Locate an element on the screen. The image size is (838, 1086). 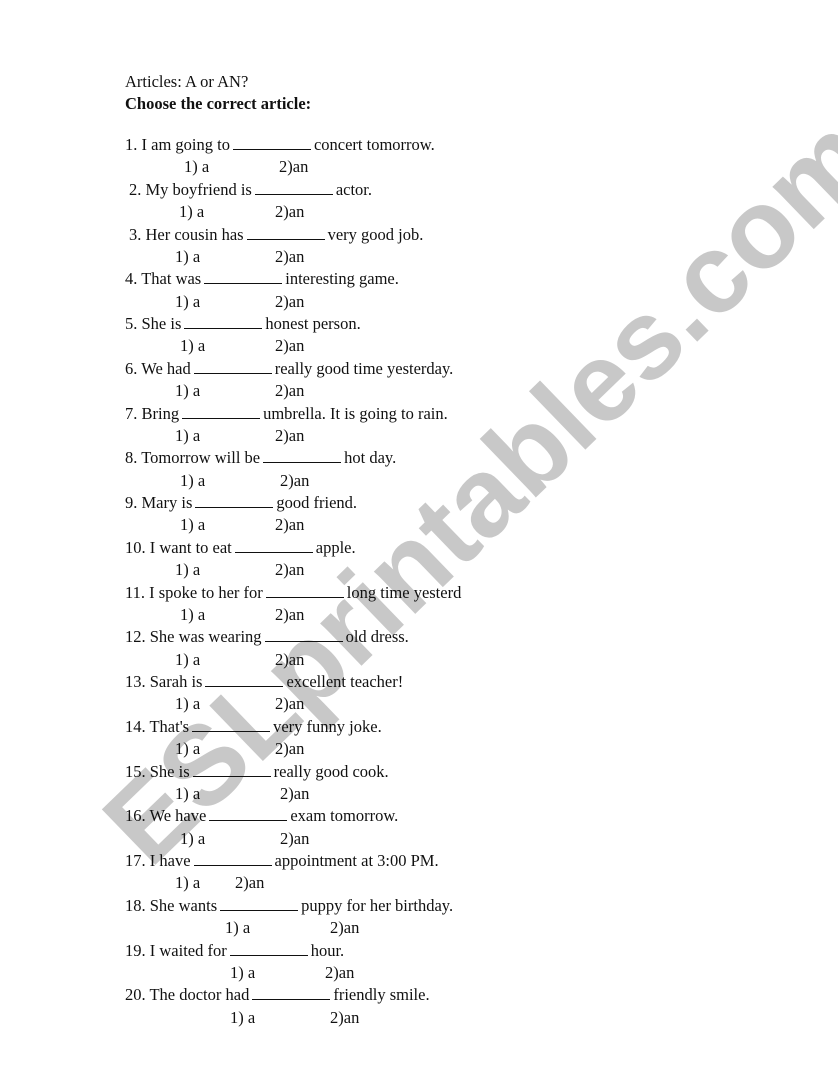
question-item: 15. She is really good cook. is located at coordinates (257, 772).